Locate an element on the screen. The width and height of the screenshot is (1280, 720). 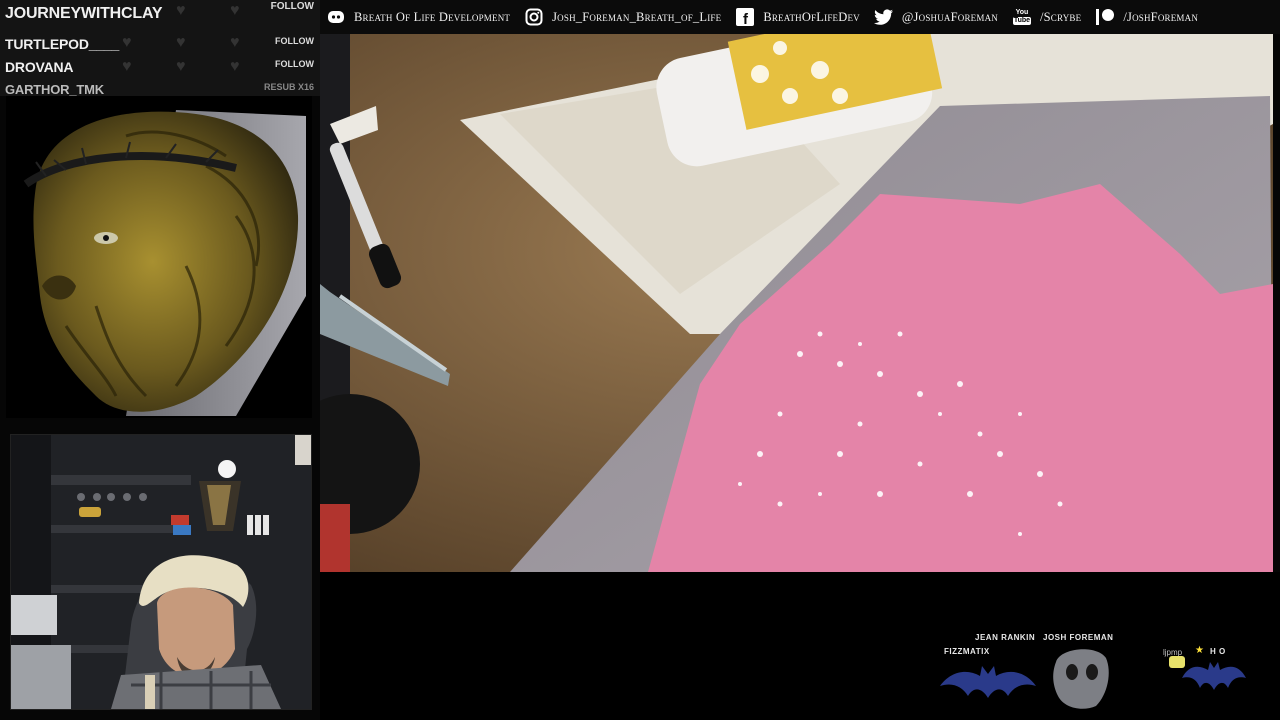
social-twitter: @JoshuaForeman is located at coordinates (935, 17).